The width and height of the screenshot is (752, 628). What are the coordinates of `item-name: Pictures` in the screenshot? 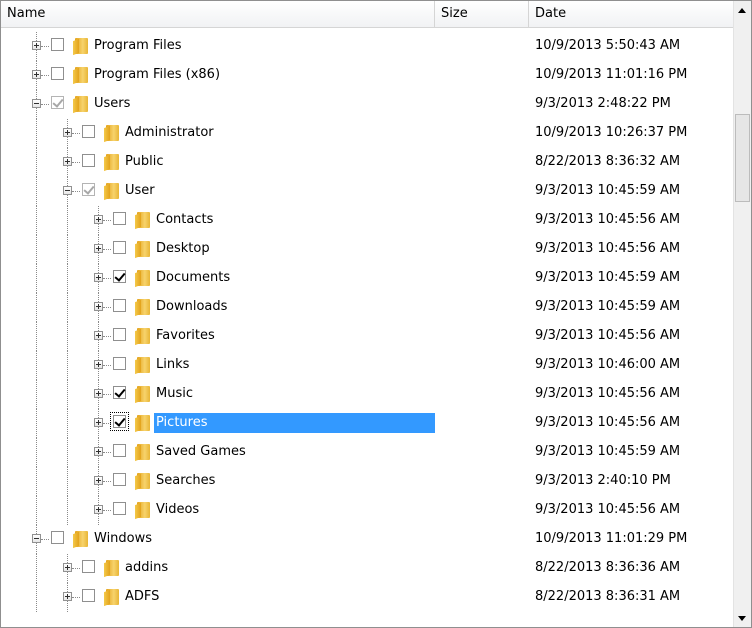 It's located at (294, 423).